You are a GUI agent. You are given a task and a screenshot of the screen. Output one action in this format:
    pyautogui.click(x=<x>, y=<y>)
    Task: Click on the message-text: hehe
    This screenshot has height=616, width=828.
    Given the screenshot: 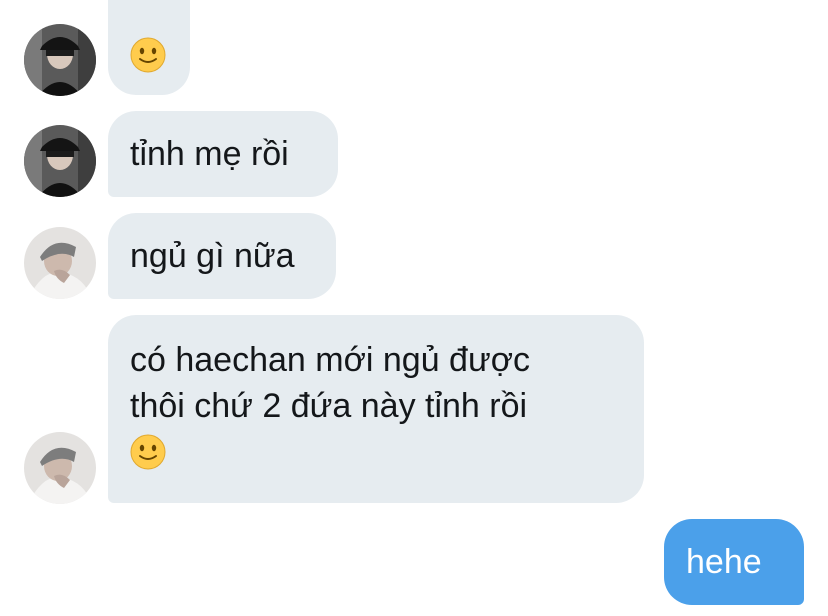 What is the action you would take?
    pyautogui.click(x=724, y=562)
    